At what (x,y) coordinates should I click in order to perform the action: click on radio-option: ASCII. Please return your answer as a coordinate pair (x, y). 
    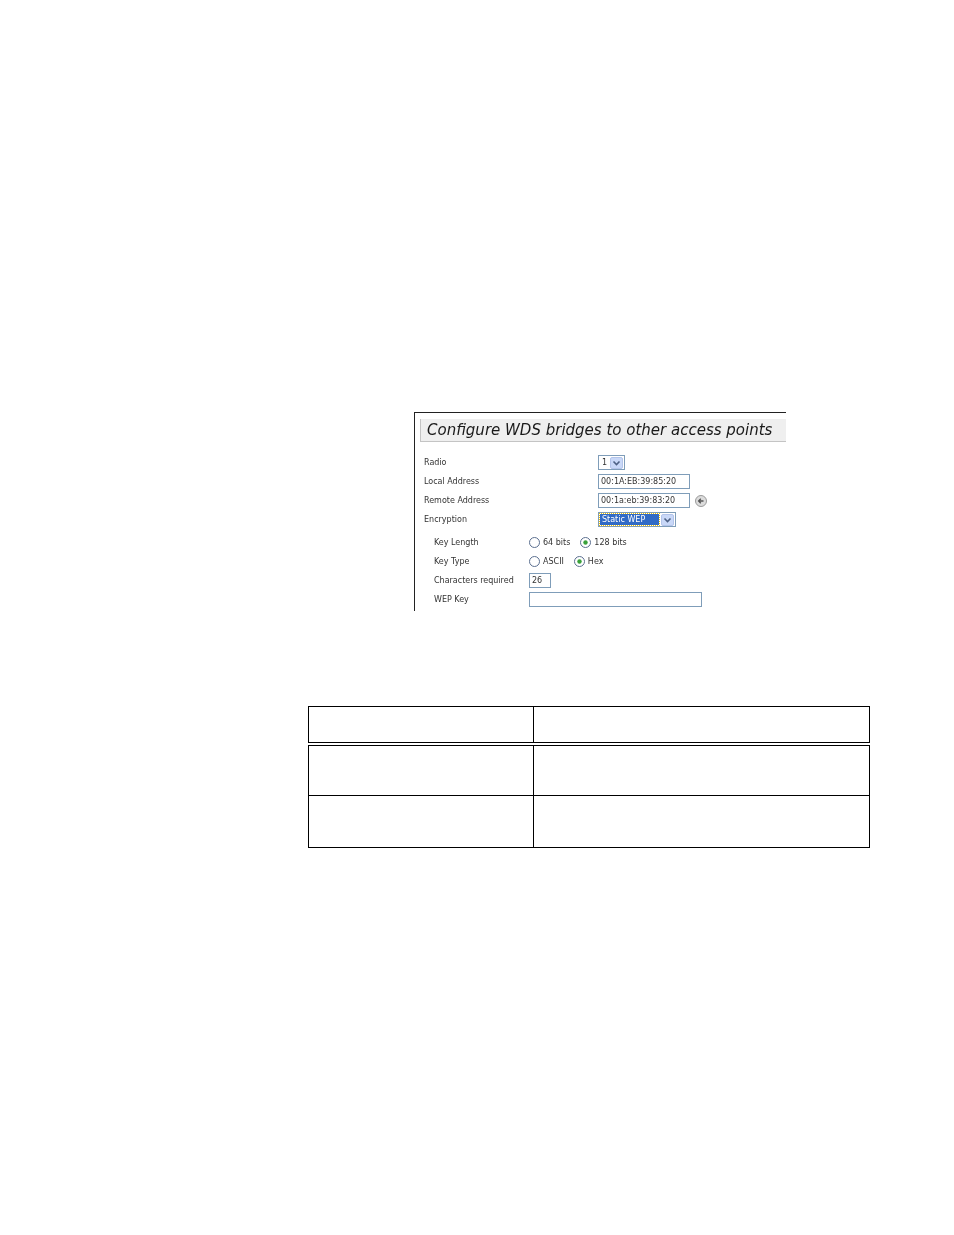
    Looking at the image, I should click on (546, 561).